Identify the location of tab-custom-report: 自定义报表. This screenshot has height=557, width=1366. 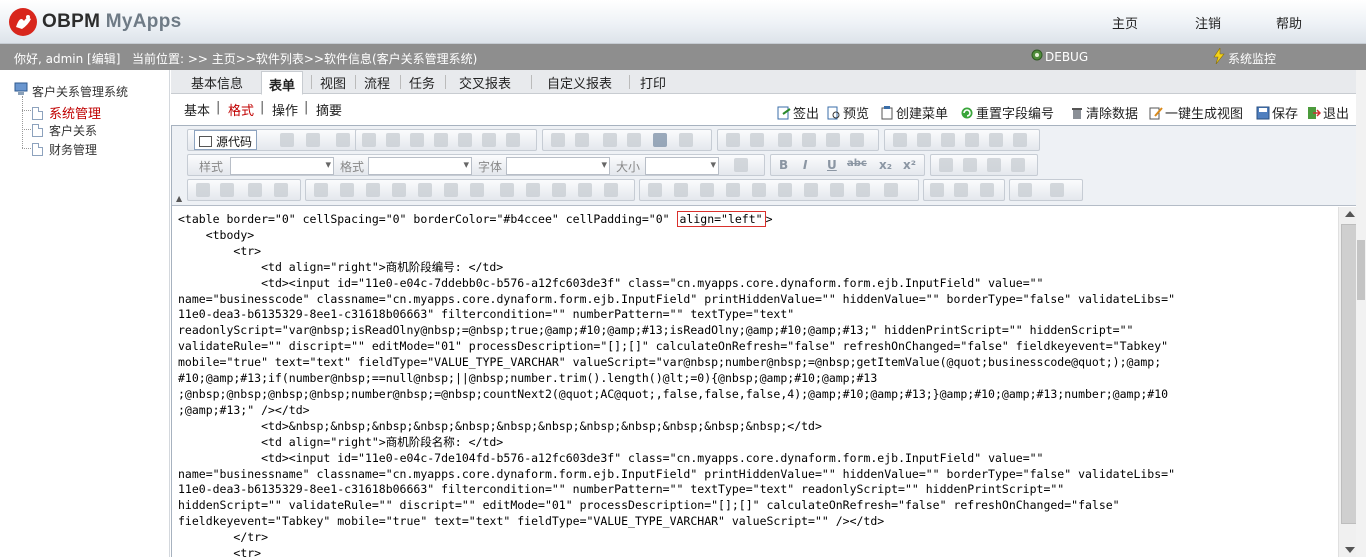
(579, 82).